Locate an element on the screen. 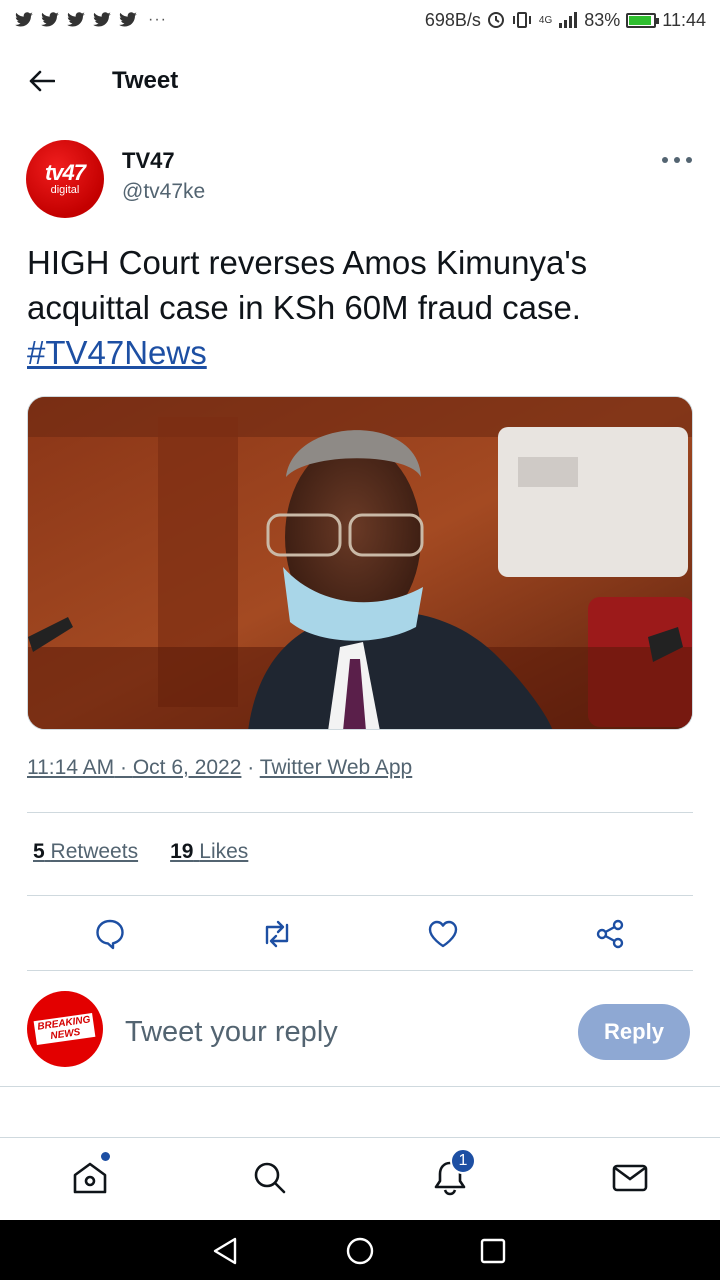  home-unread-dot is located at coordinates (105, 1156).